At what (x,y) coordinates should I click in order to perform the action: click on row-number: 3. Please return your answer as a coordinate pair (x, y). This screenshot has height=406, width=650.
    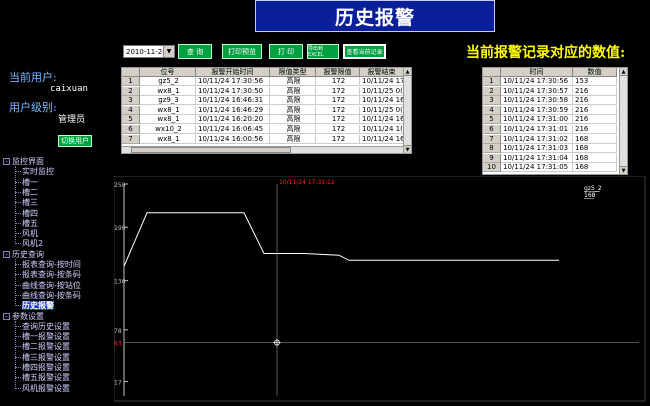
    Looking at the image, I should click on (131, 101).